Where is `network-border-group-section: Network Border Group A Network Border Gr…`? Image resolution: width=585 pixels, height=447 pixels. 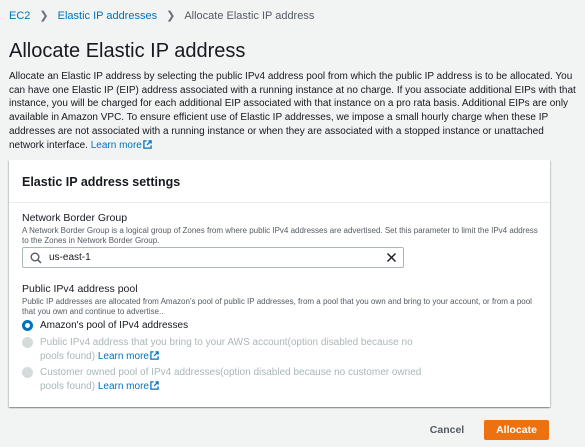
network-border-group-section: Network Border Group A Network Border Gr… is located at coordinates (282, 229).